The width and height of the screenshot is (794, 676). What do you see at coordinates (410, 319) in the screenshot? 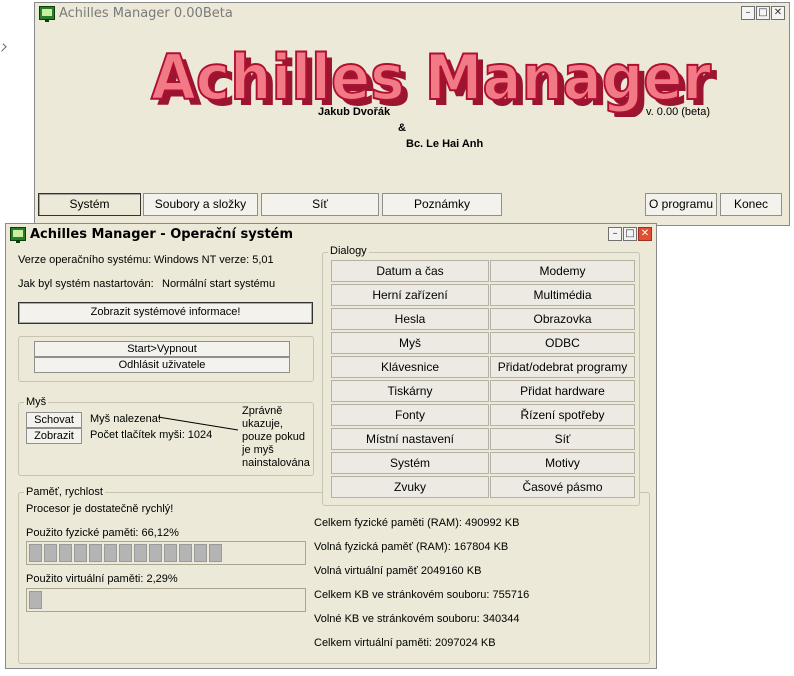
I see `dialog-passwords-button: Hesla` at bounding box center [410, 319].